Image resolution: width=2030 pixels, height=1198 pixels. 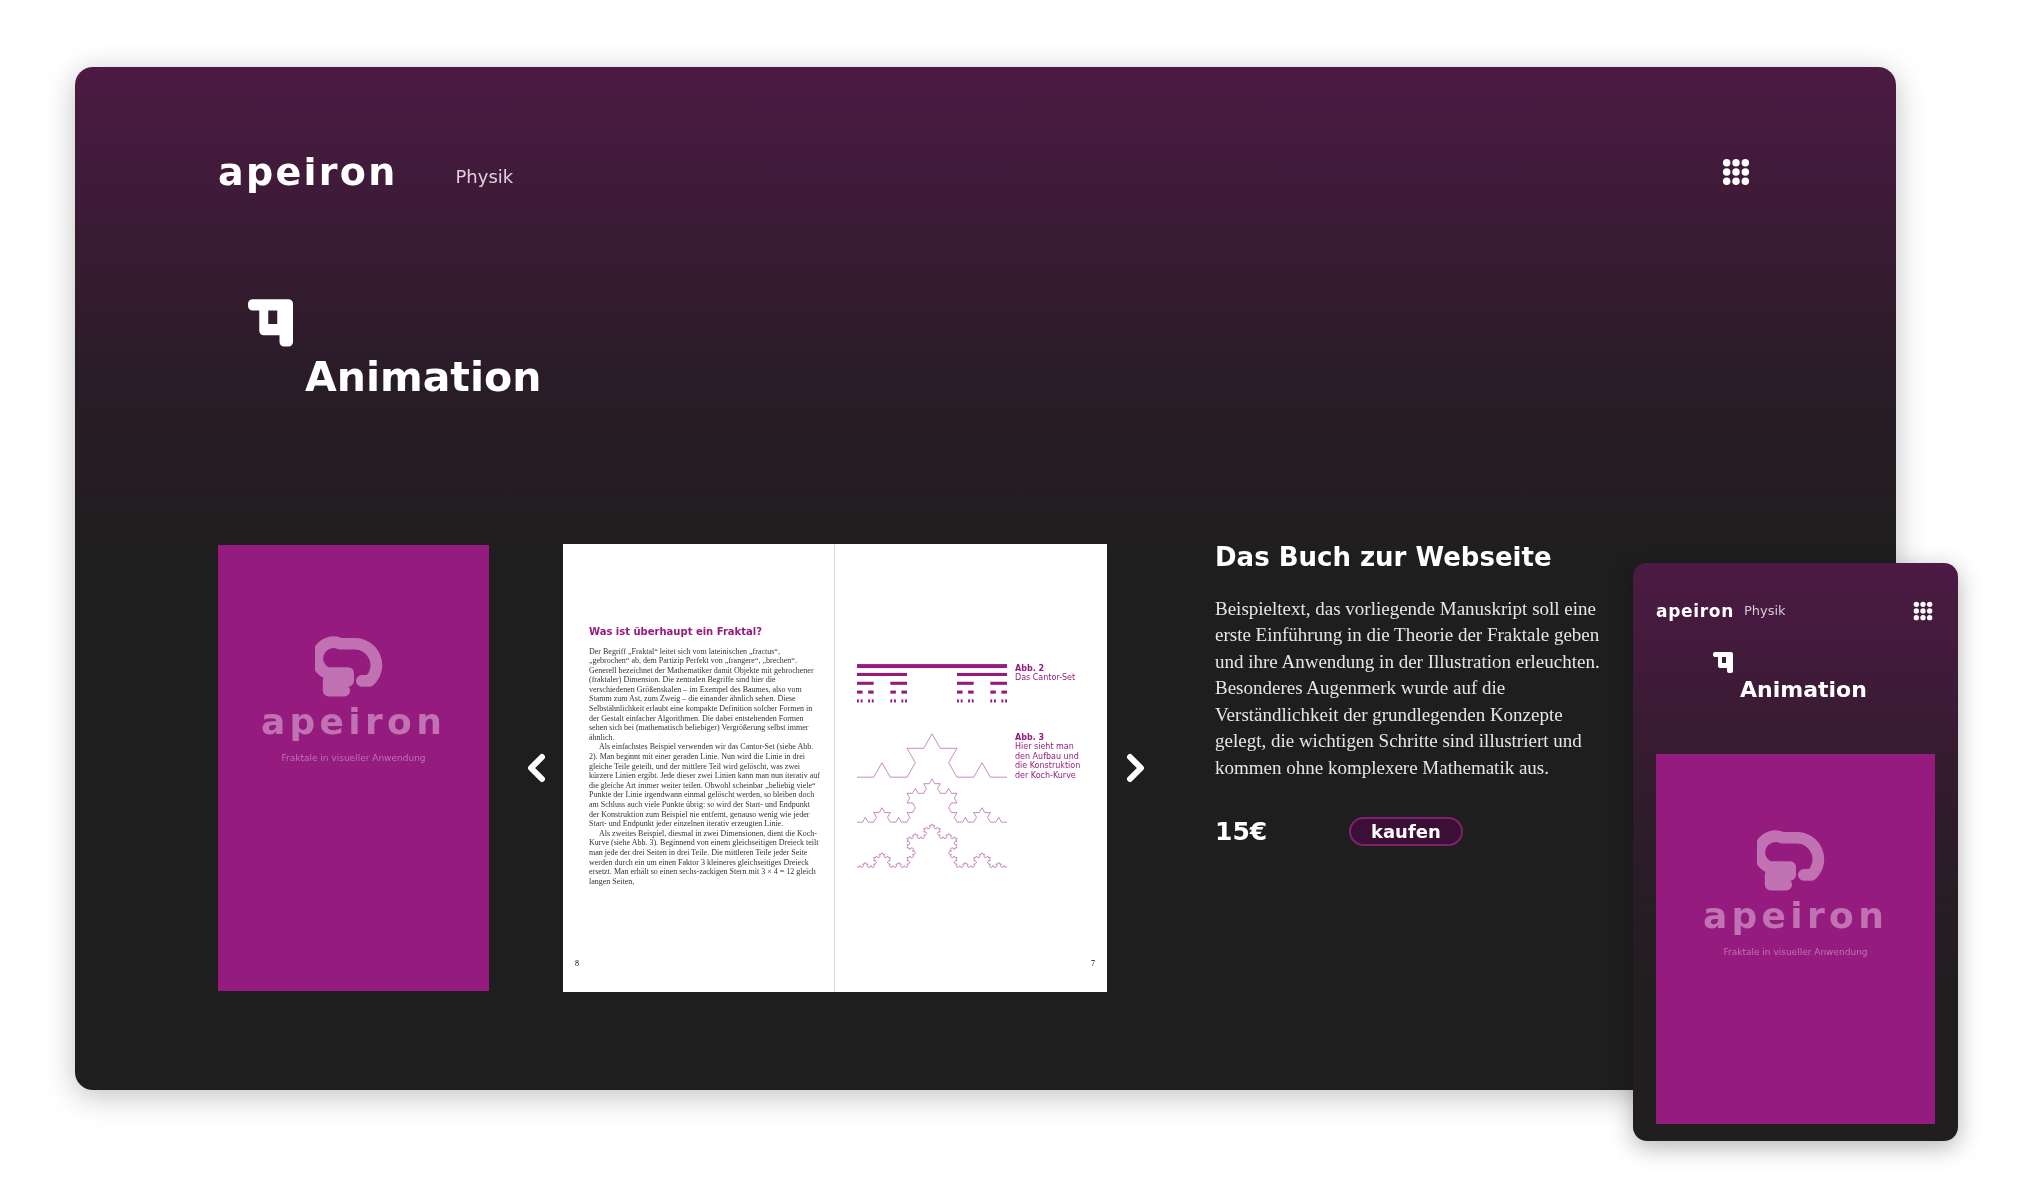 What do you see at coordinates (1046, 678) in the screenshot?
I see `figure-caption: Das Cantor-Set` at bounding box center [1046, 678].